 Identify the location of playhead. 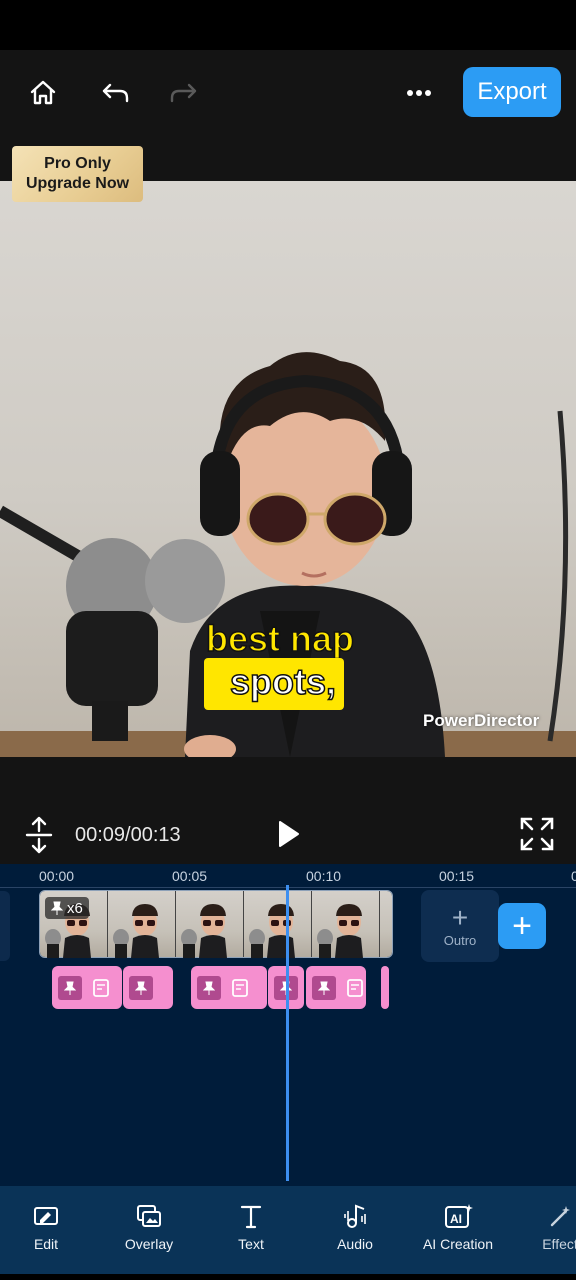
(287, 1033).